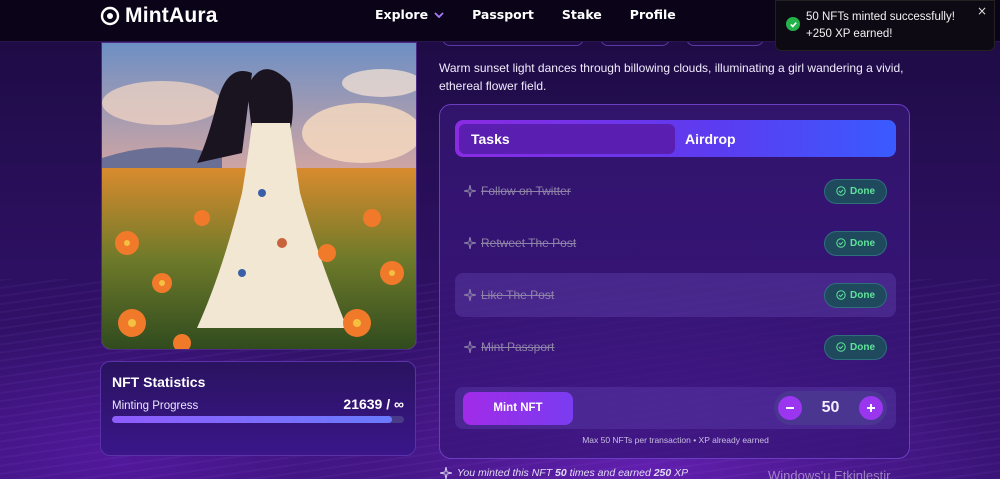 The width and height of the screenshot is (1000, 479). I want to click on decrement-button, so click(790, 408).